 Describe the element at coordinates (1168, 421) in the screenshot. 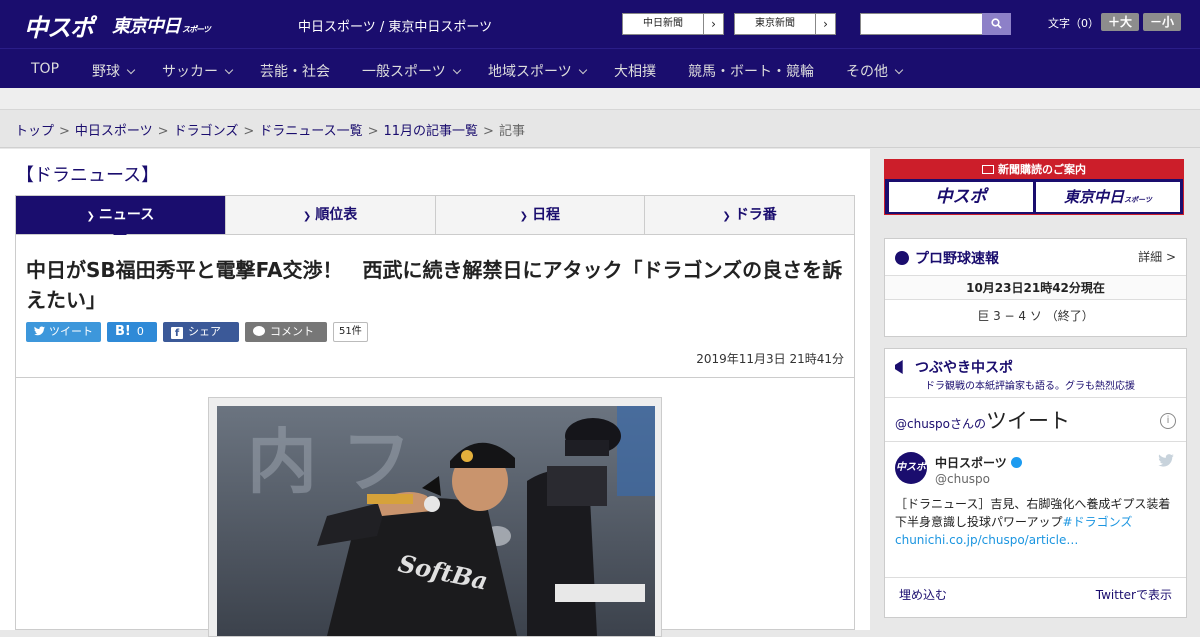

I see `info-icon: i` at that location.